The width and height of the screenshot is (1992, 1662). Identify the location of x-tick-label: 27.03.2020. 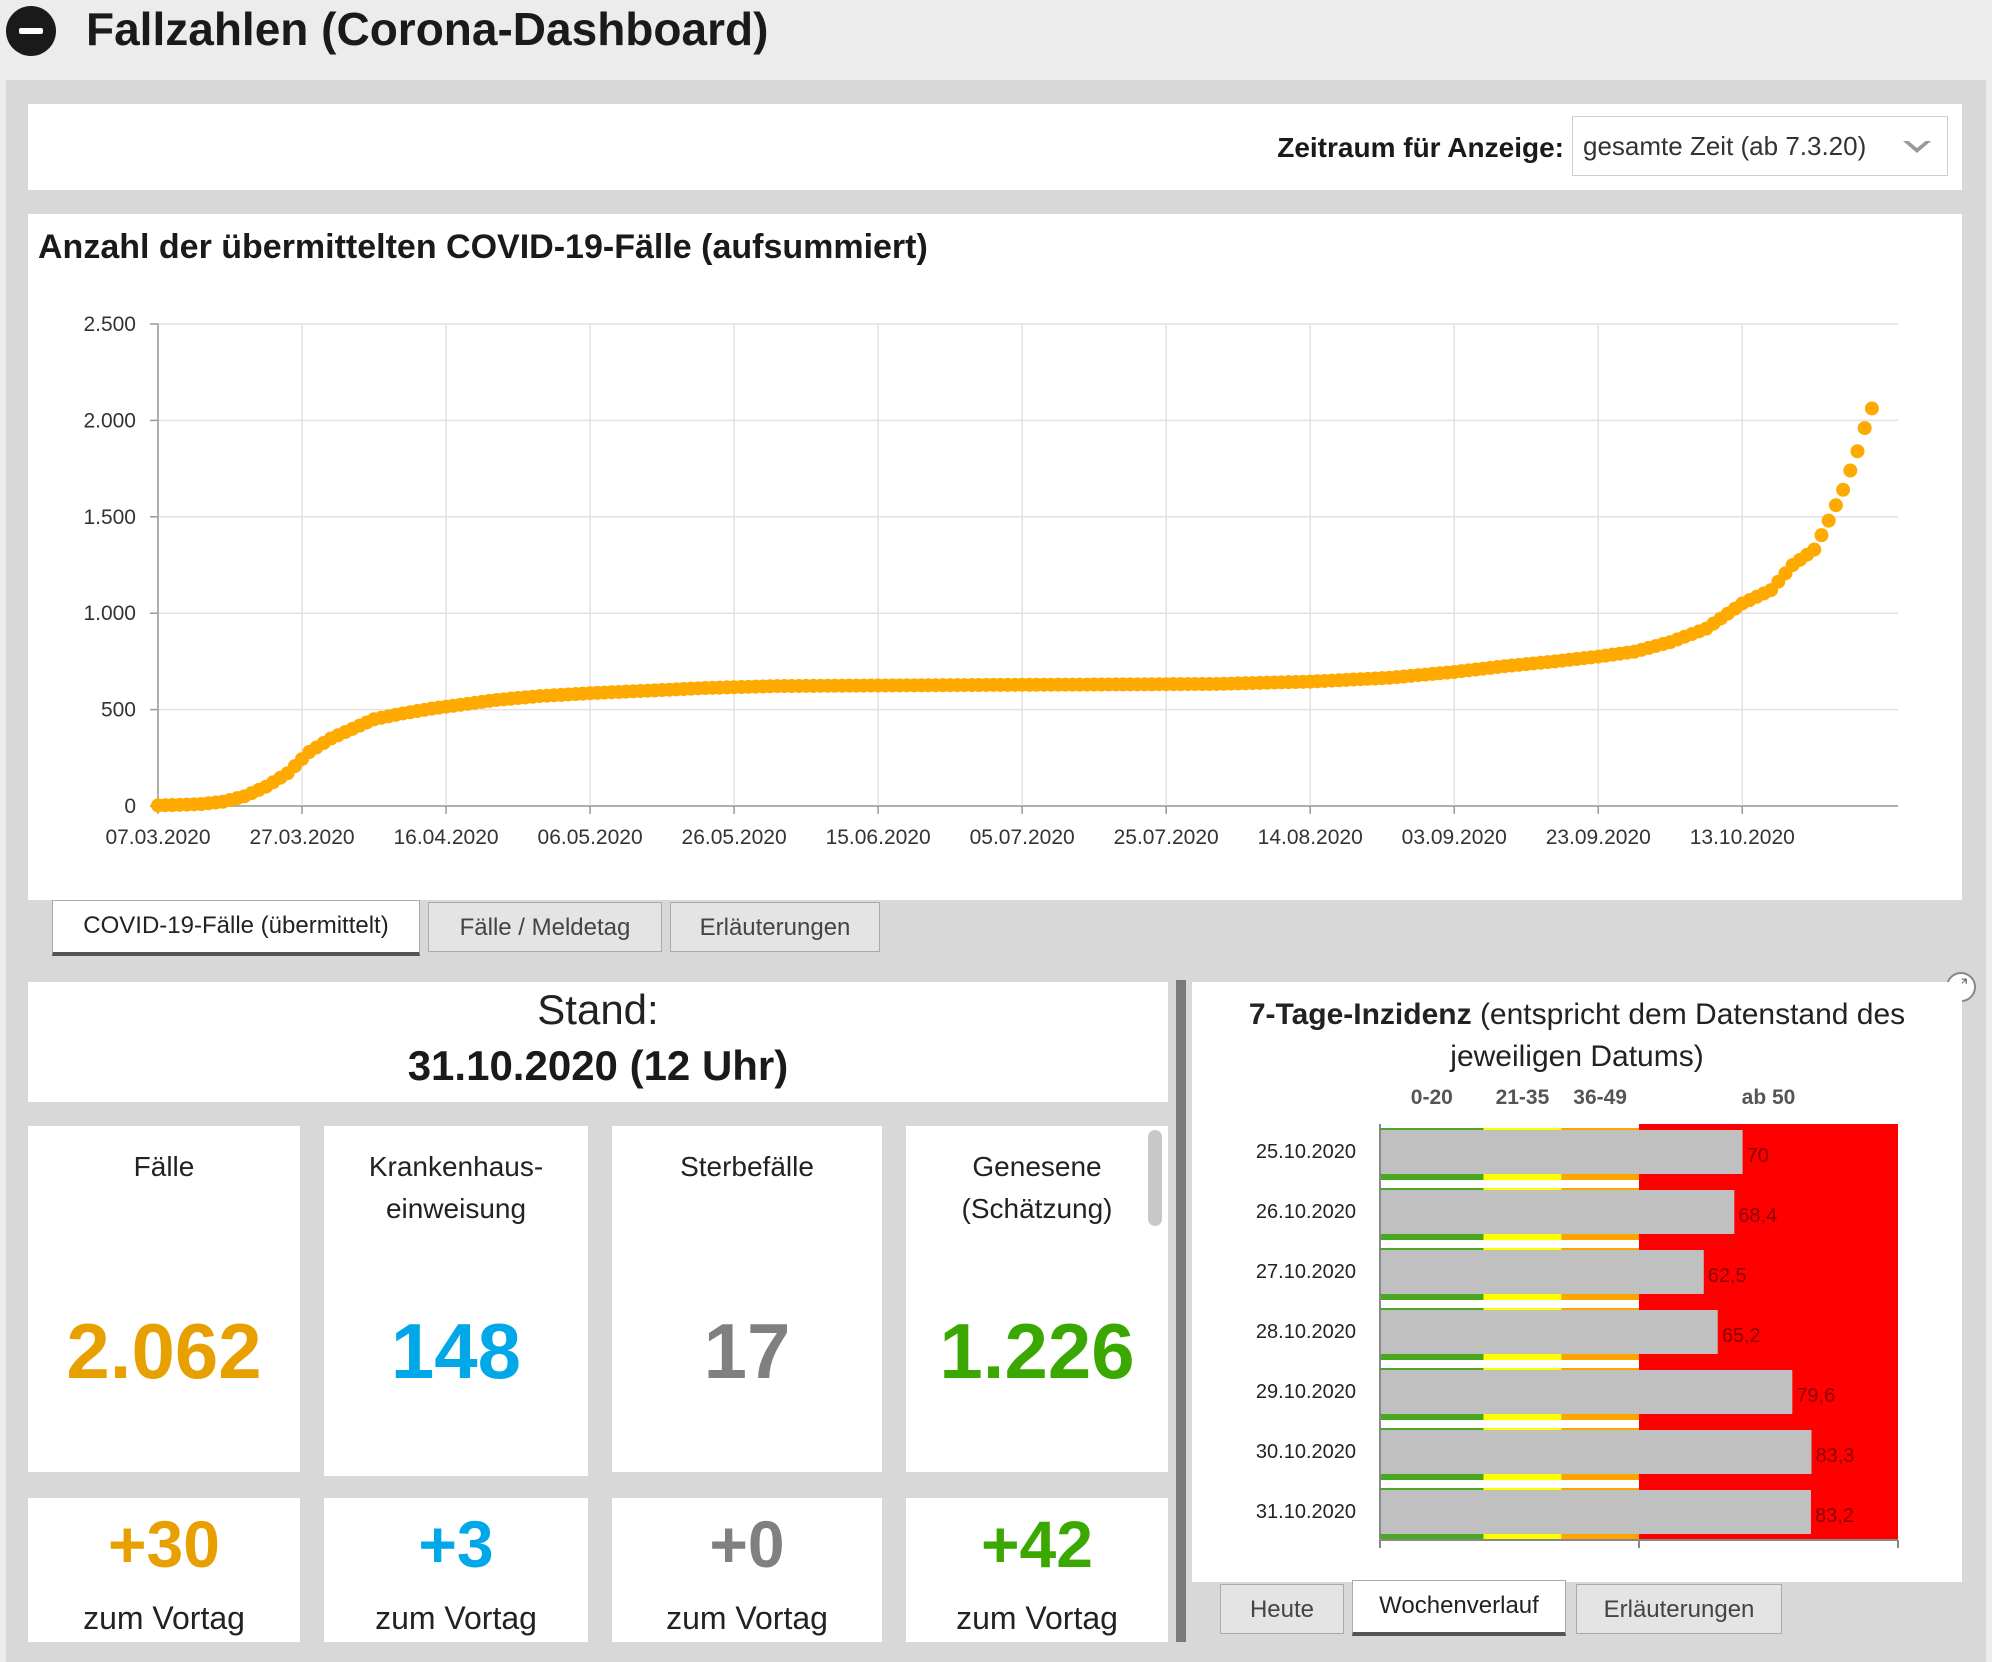
(301, 837).